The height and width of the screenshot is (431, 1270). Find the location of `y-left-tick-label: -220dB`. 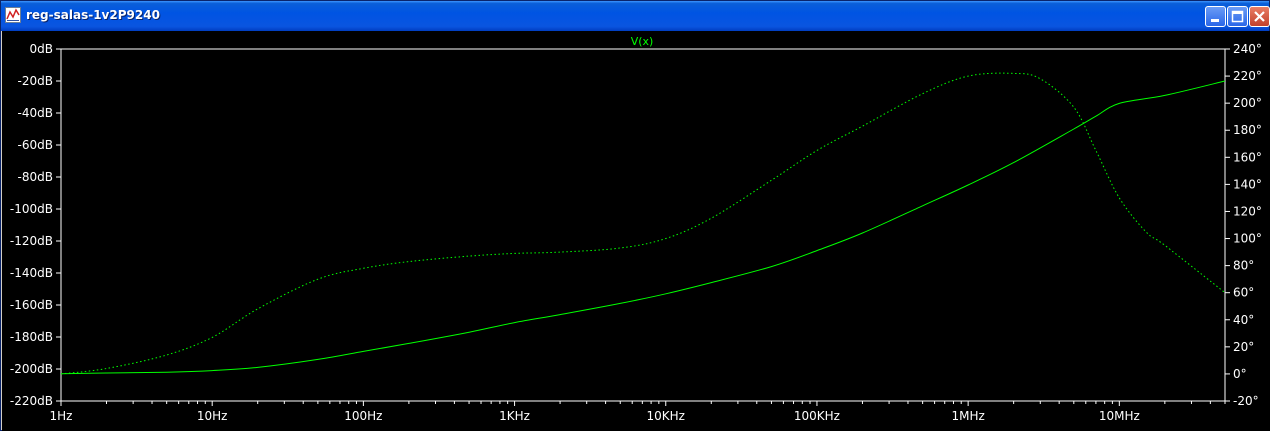

y-left-tick-label: -220dB is located at coordinates (31, 401).